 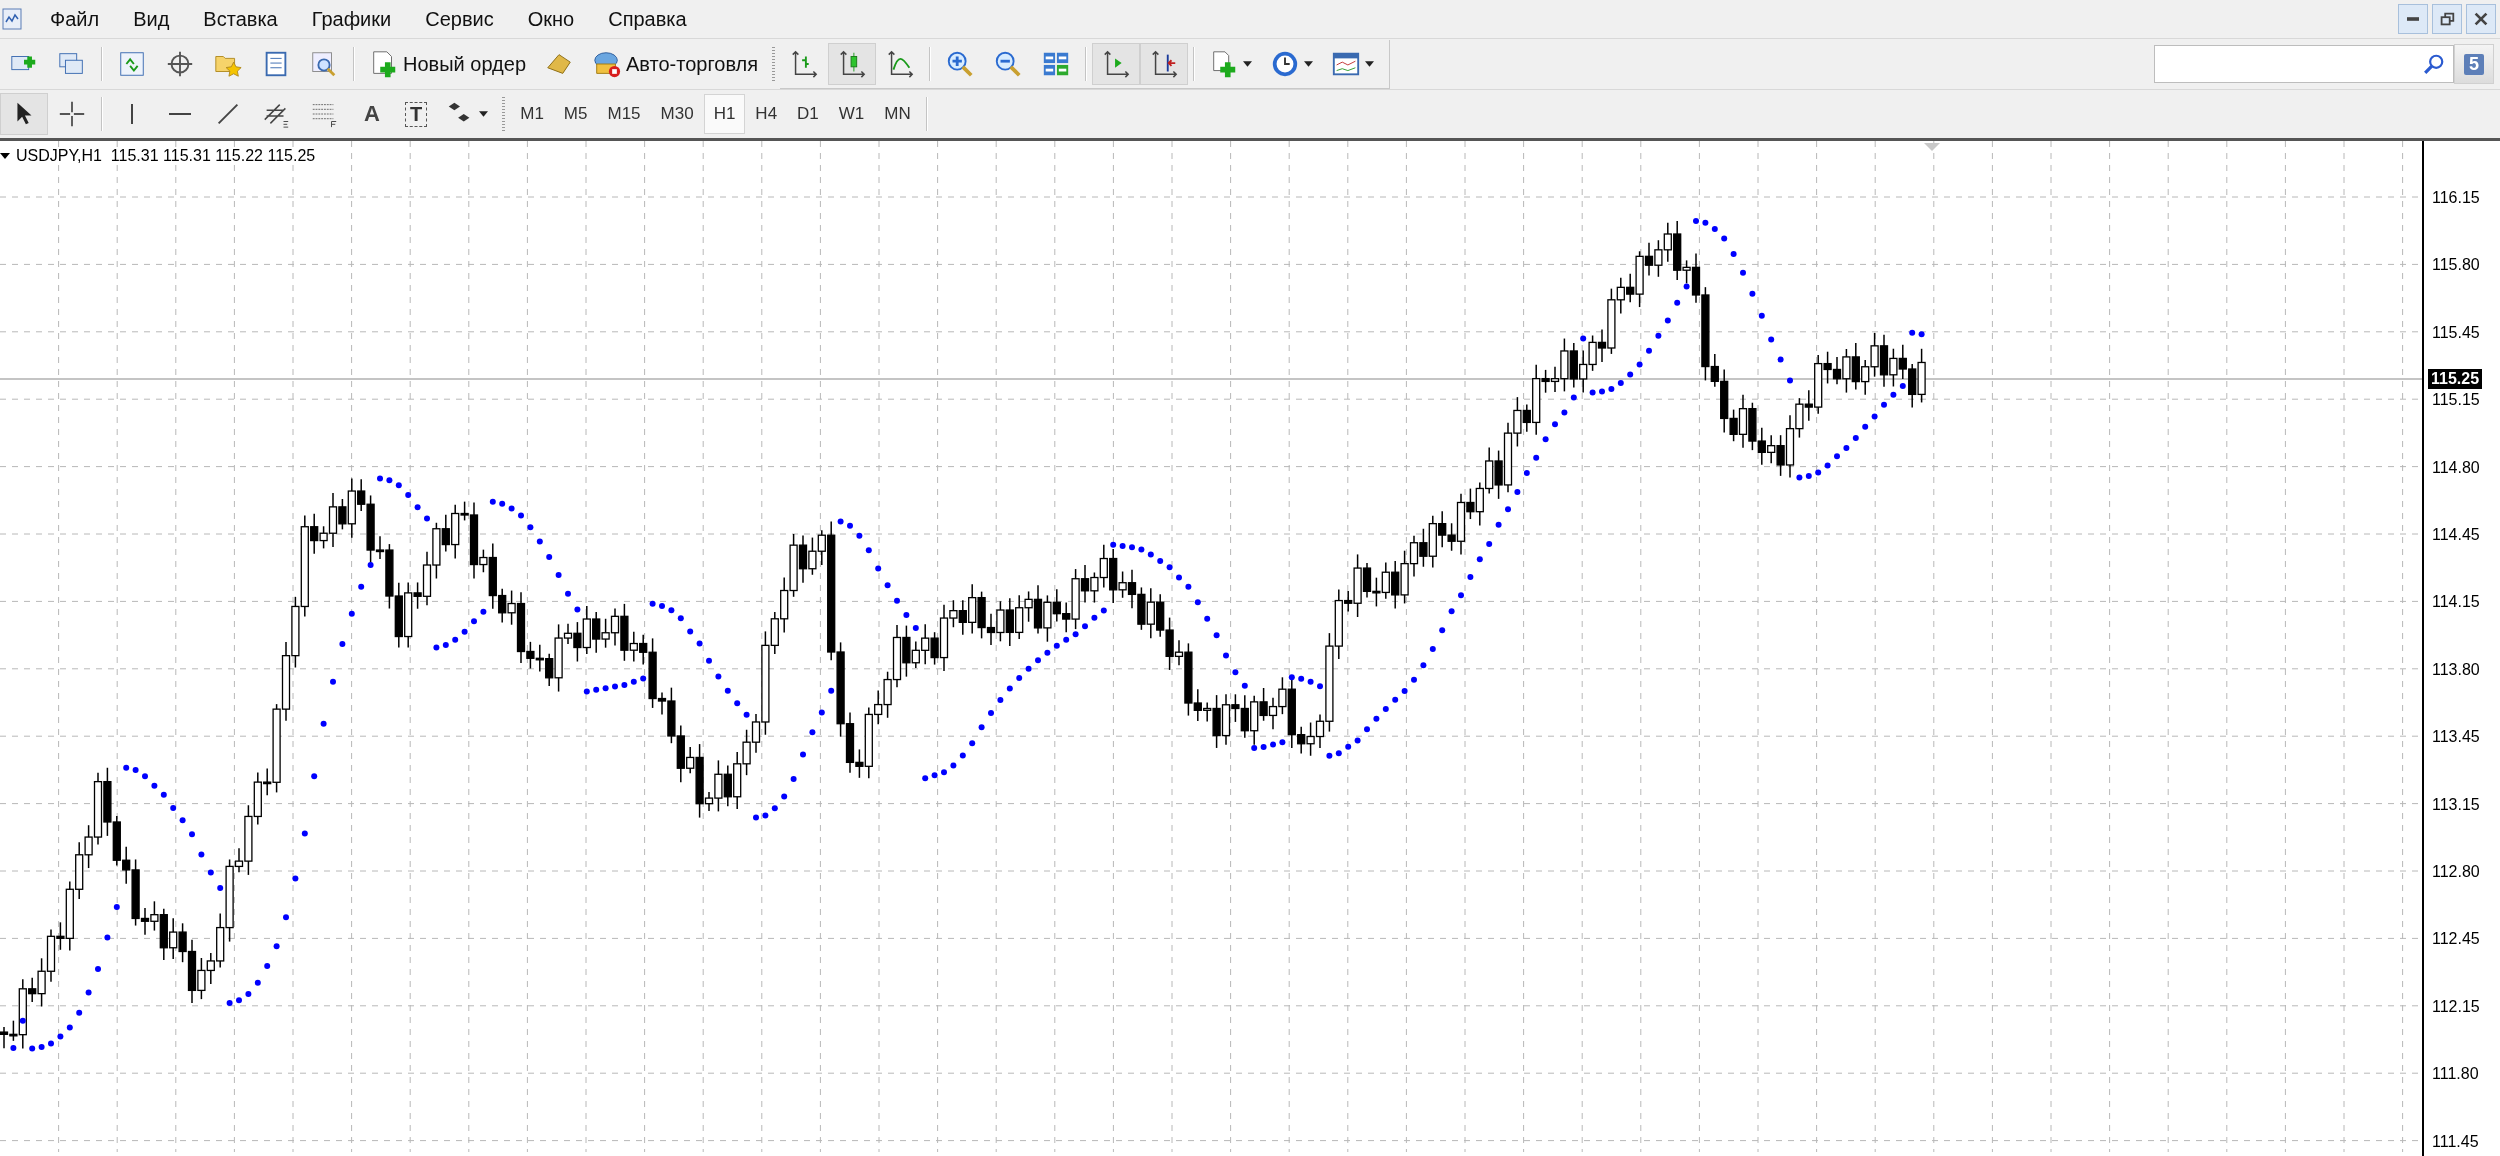 I want to click on crosshair-icon, so click(x=72, y=114).